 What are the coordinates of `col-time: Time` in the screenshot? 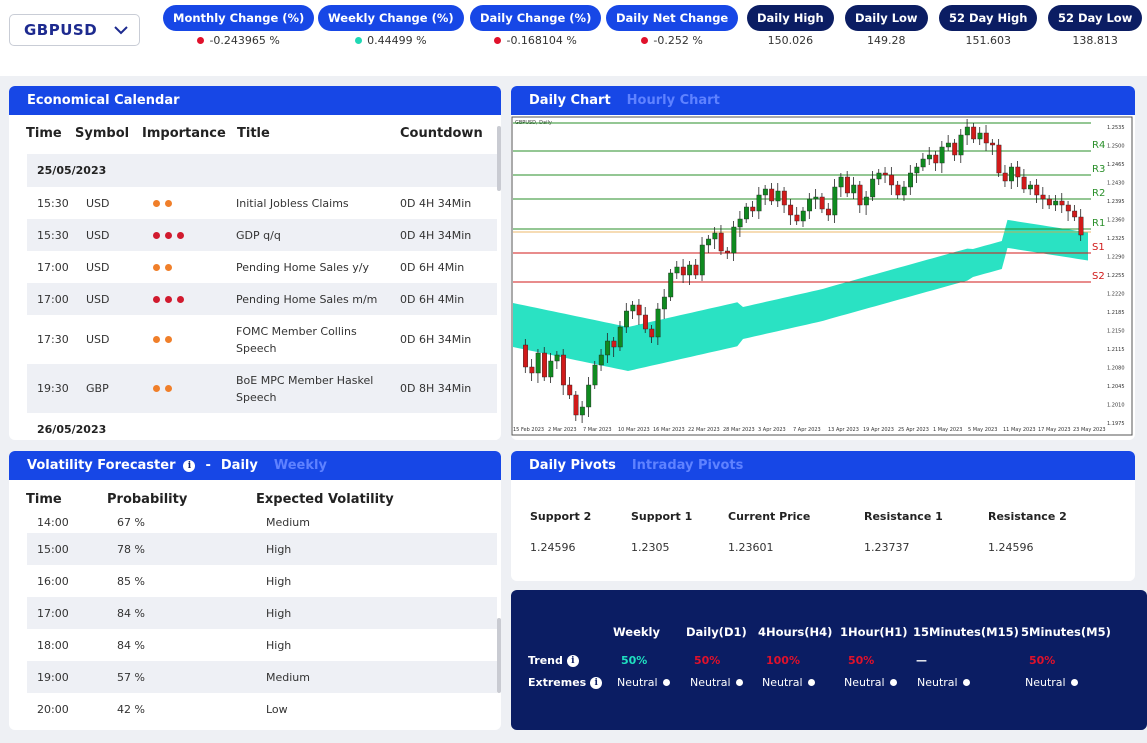 It's located at (44, 133).